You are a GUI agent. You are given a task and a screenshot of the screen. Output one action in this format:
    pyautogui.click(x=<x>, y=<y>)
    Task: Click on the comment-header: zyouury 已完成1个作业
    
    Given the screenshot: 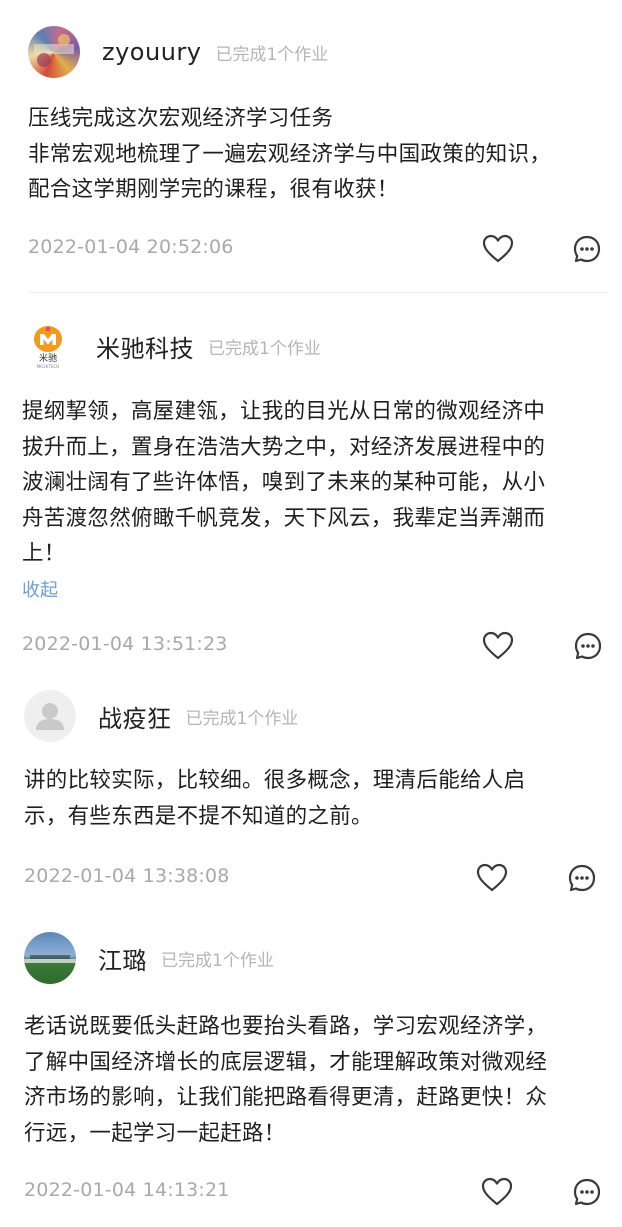 What is the action you would take?
    pyautogui.click(x=178, y=52)
    